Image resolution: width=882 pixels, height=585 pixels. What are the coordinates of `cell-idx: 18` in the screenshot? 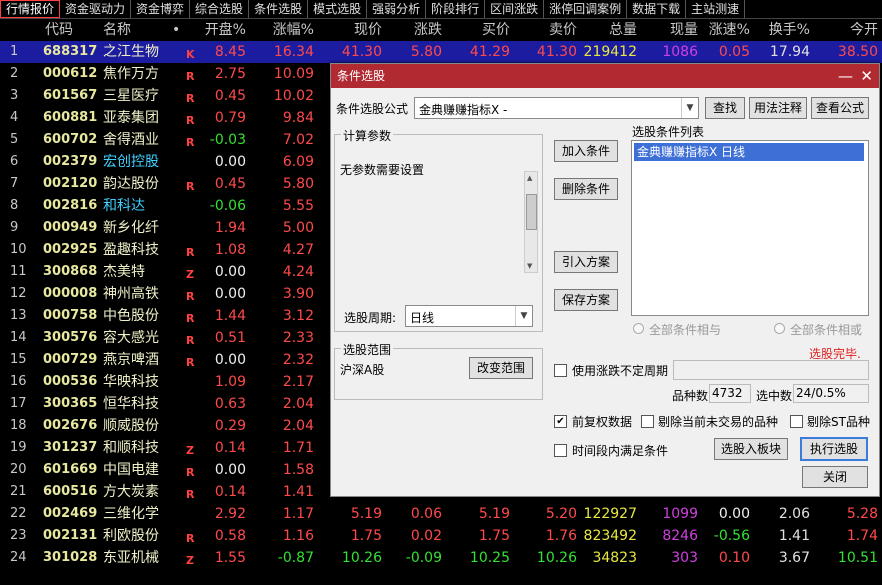 It's located at (18, 425).